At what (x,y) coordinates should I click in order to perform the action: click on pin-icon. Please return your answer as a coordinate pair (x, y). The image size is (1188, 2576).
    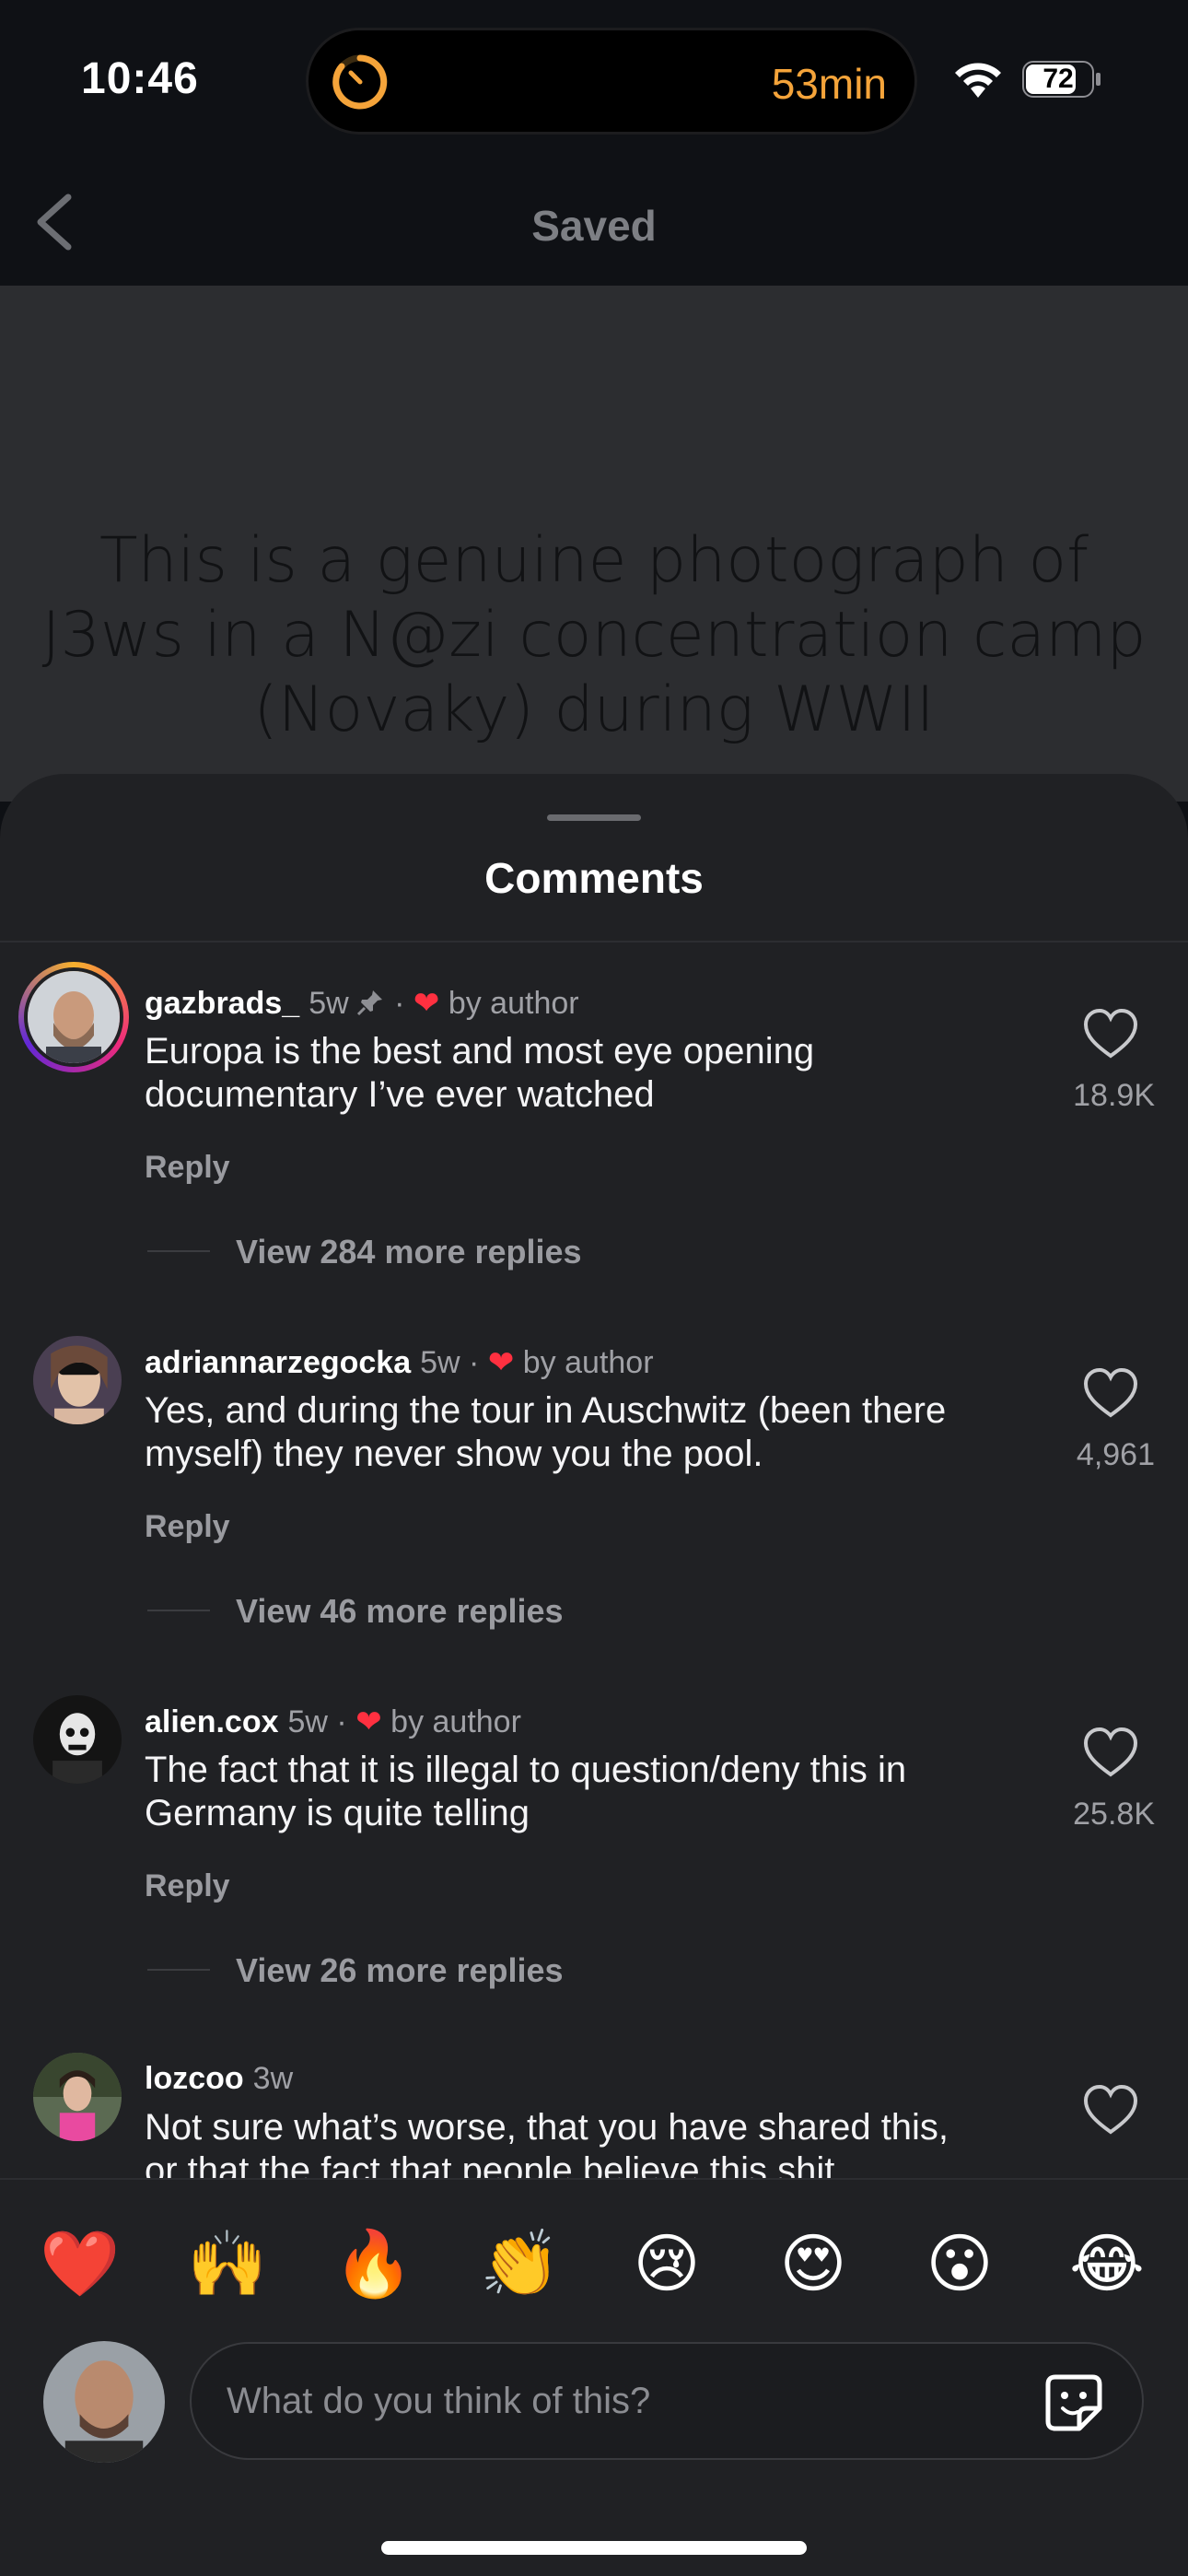
    Looking at the image, I should click on (369, 1003).